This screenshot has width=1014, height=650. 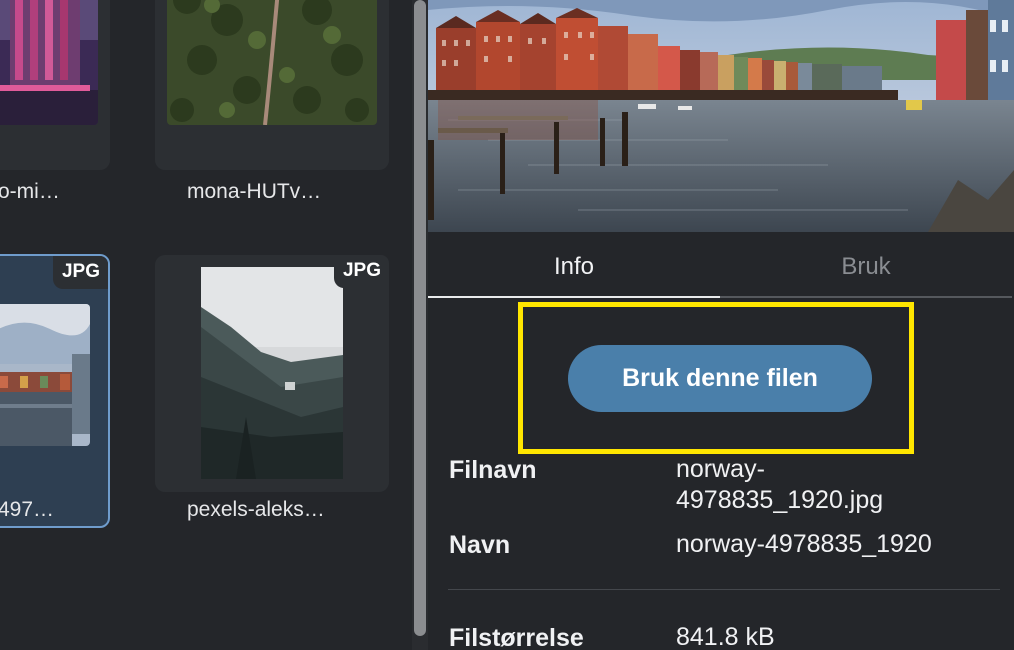 What do you see at coordinates (45, 375) in the screenshot?
I see `media-thumbnail-river-town` at bounding box center [45, 375].